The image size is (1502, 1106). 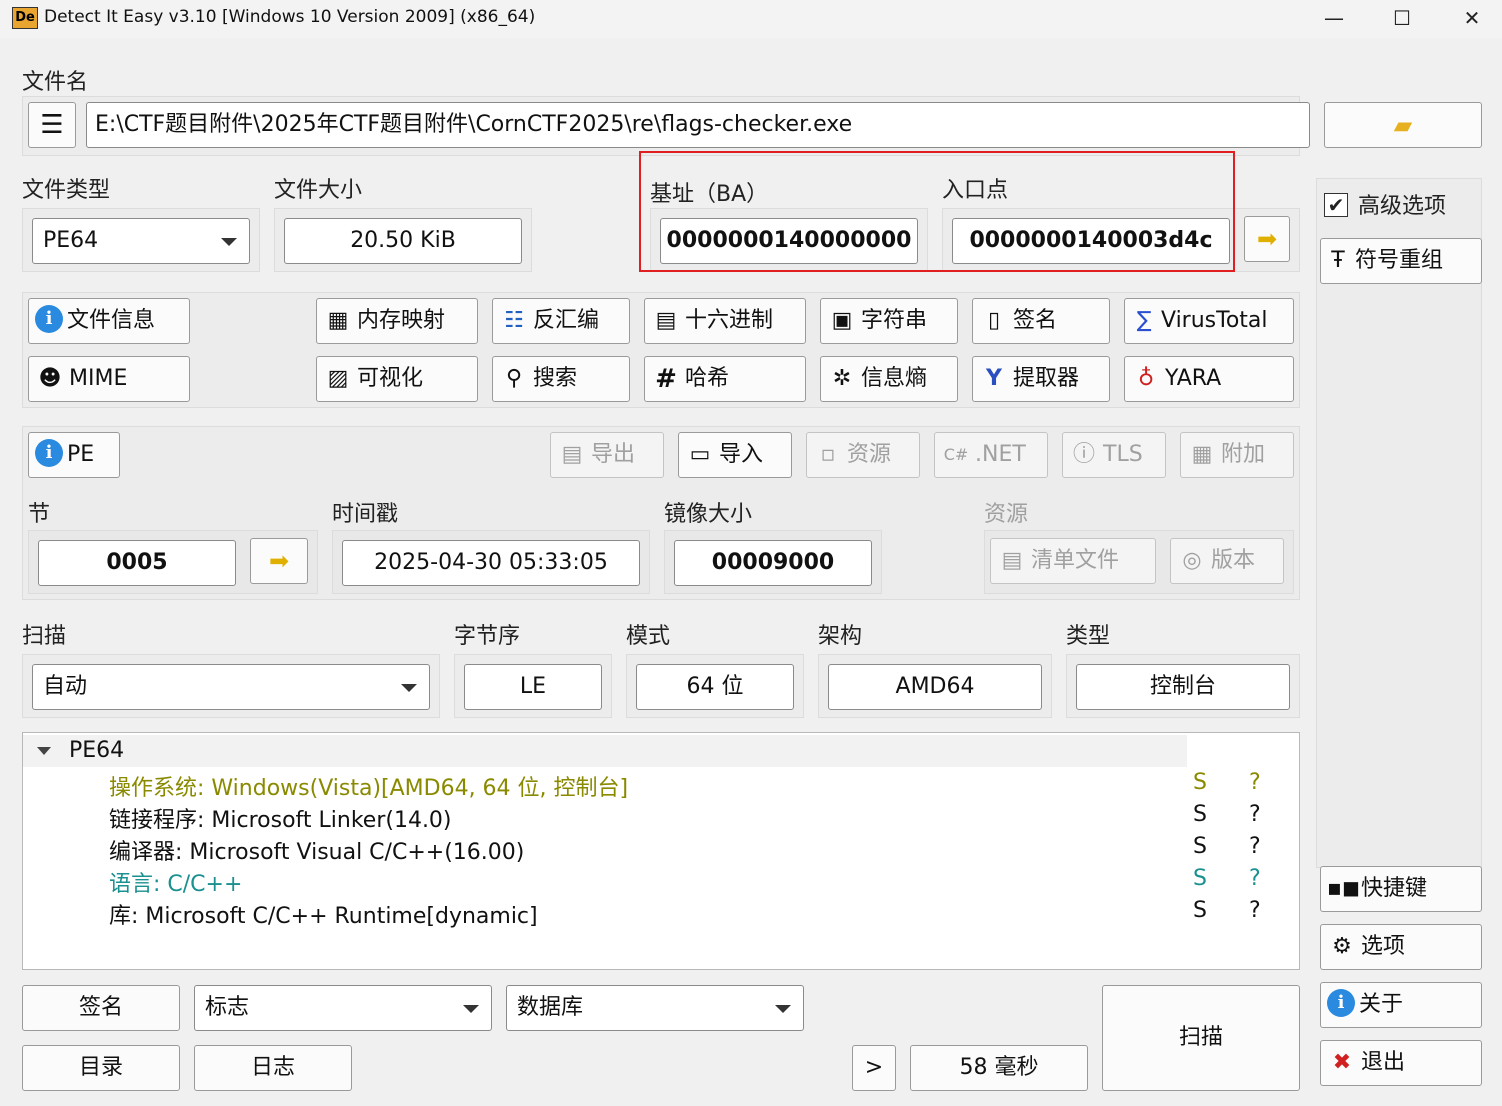 I want to click on image-size-value: 00009000, so click(x=773, y=563).